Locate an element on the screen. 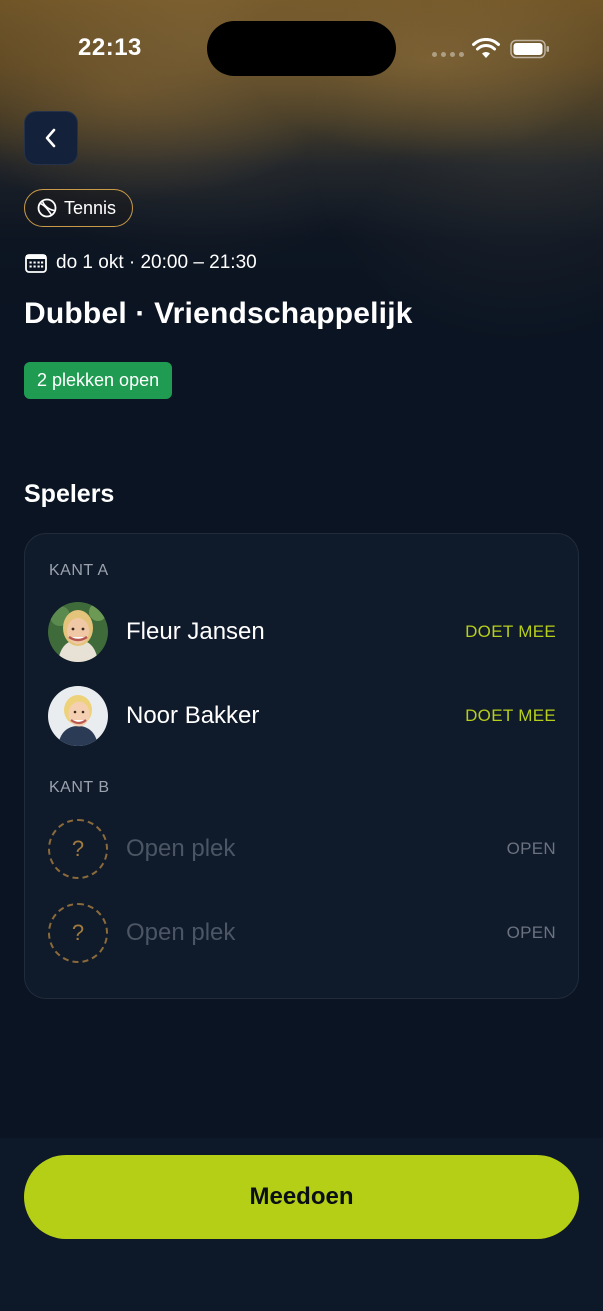 Image resolution: width=603 pixels, height=1311 pixels. open-spots-badge: 2 plekken open is located at coordinates (98, 380).